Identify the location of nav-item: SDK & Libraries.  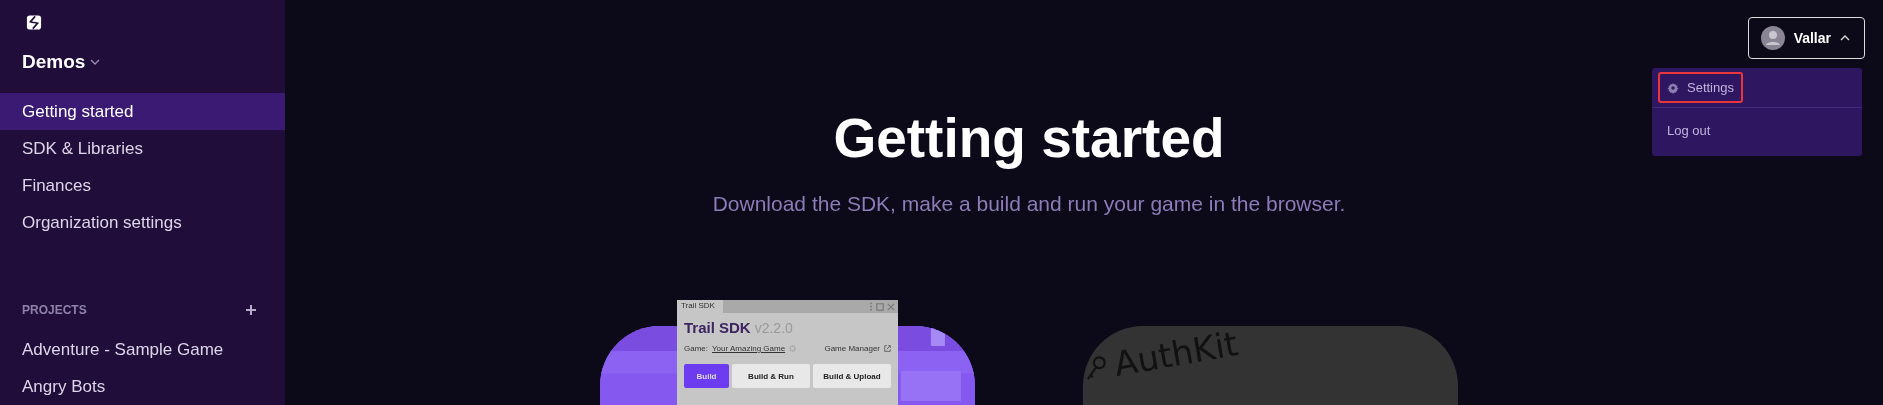
(142, 148).